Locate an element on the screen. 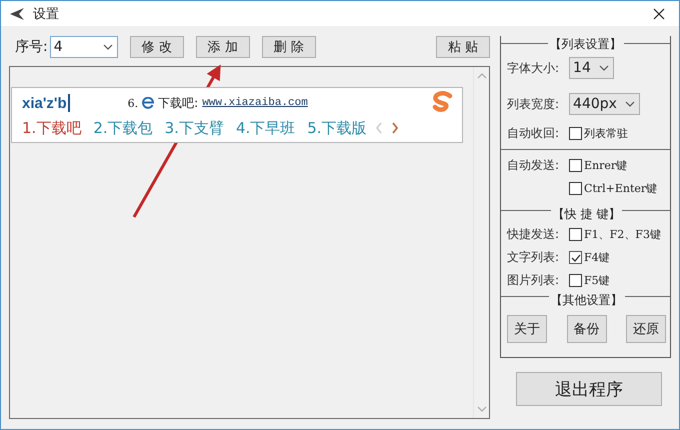 This screenshot has width=680, height=430. index-label: 序号: is located at coordinates (31, 47).